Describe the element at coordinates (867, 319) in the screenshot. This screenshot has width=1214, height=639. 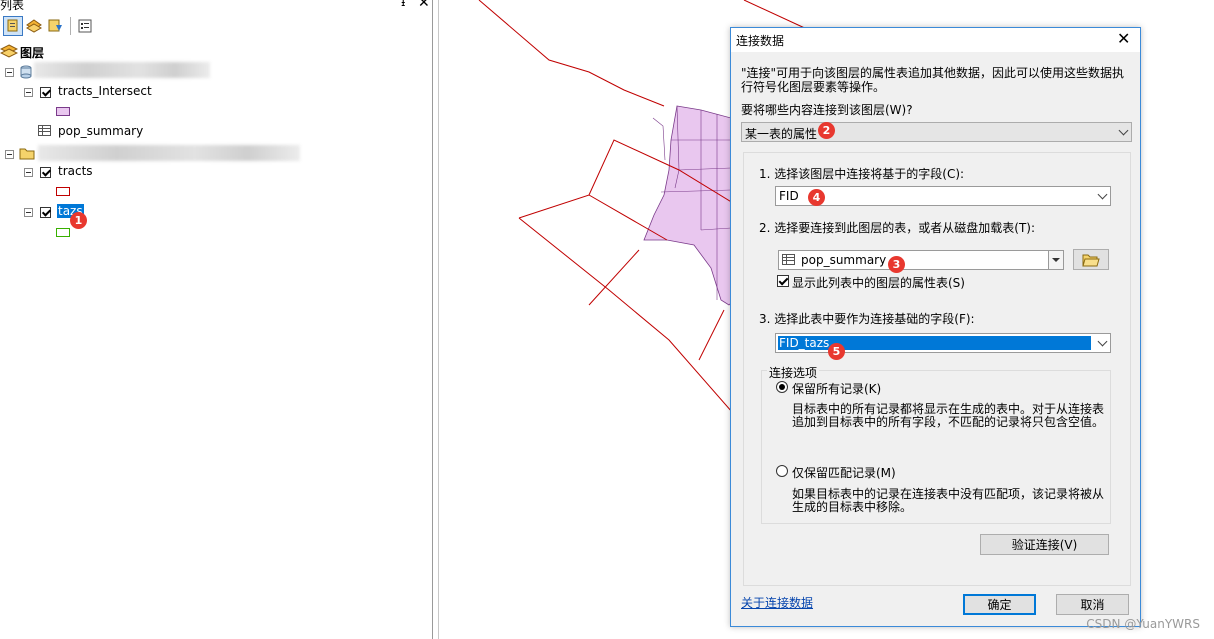
I see `step3-label: 3. 选择此表中要作为连接基础的字段(F):` at that location.